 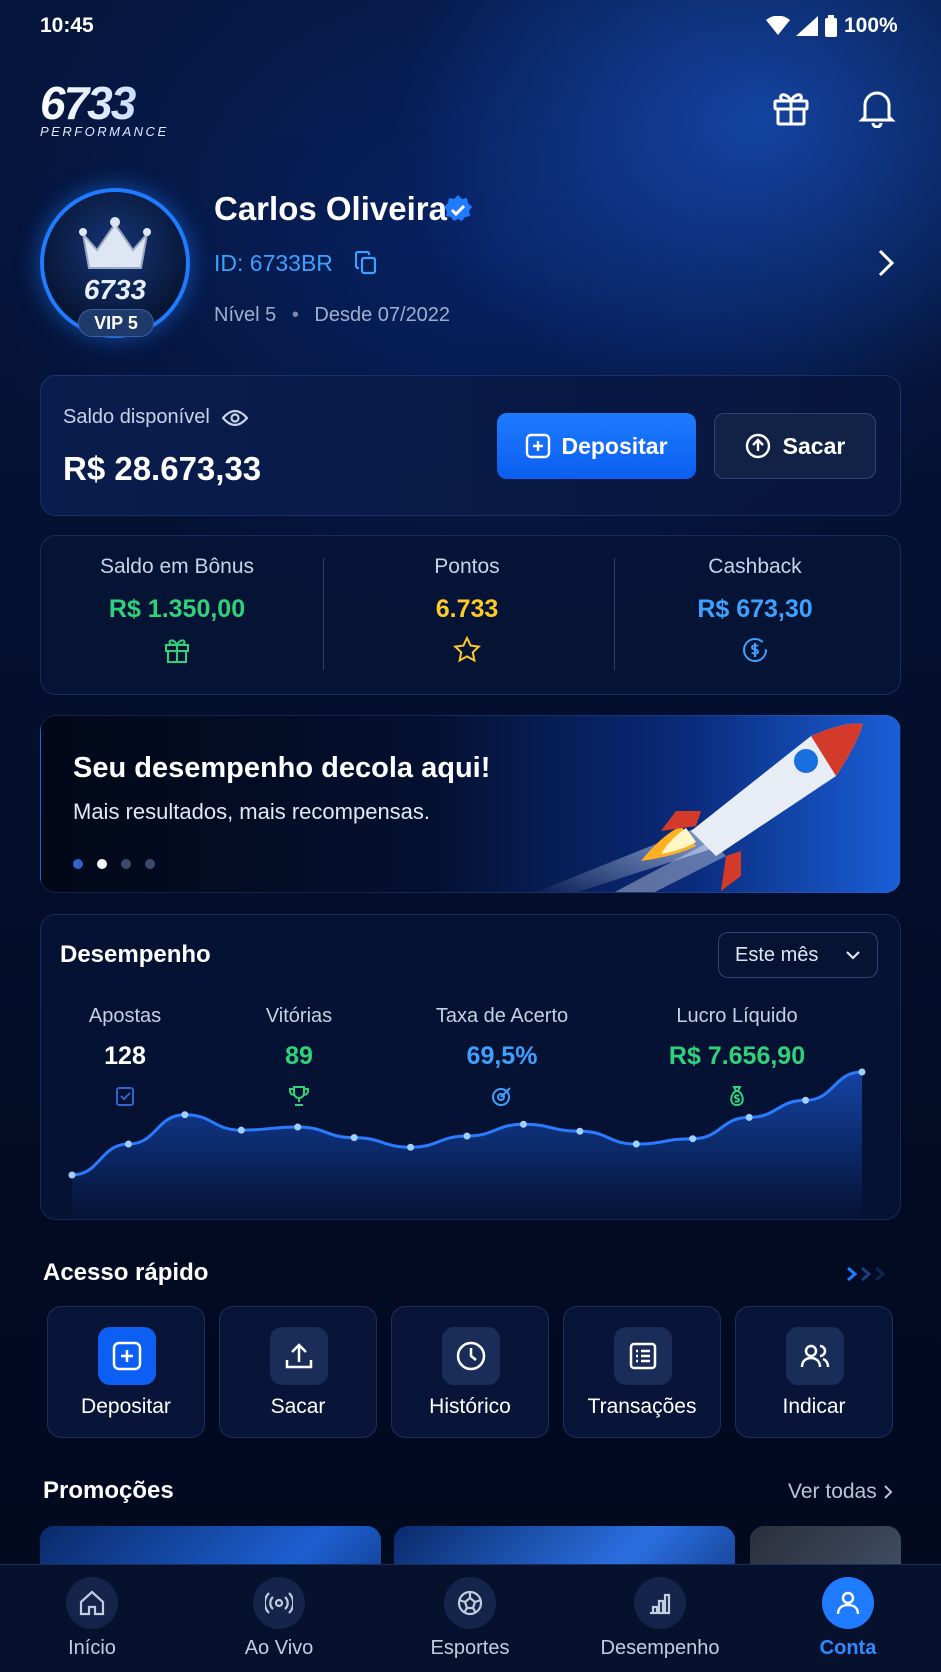 What do you see at coordinates (755, 650) in the screenshot?
I see `coin-icon` at bounding box center [755, 650].